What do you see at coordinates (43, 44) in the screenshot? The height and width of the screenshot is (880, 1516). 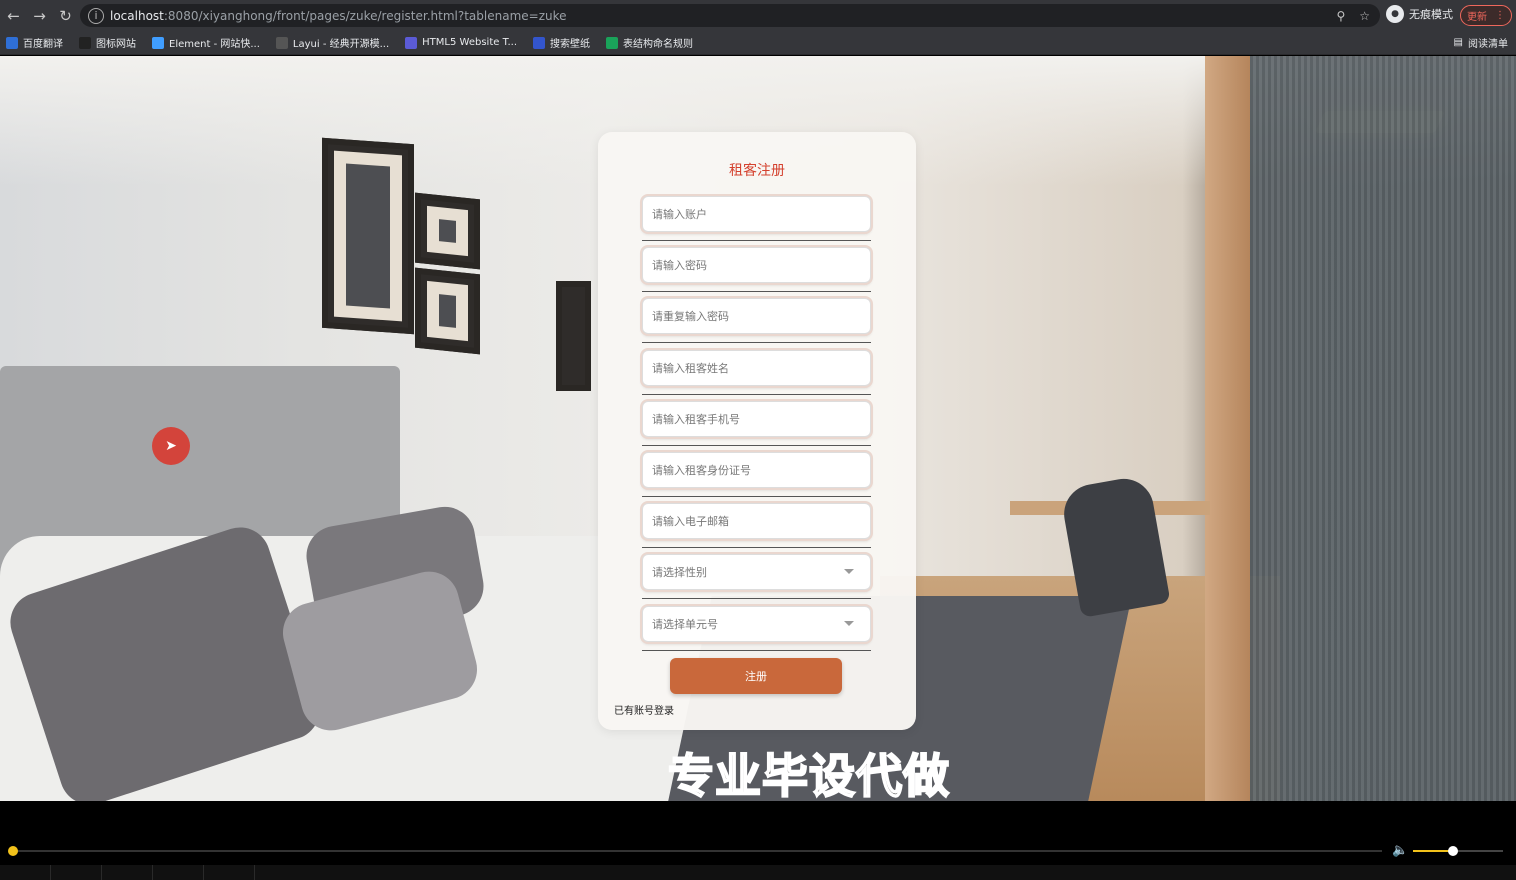 I see `bookmark-label: 百度翻译` at bounding box center [43, 44].